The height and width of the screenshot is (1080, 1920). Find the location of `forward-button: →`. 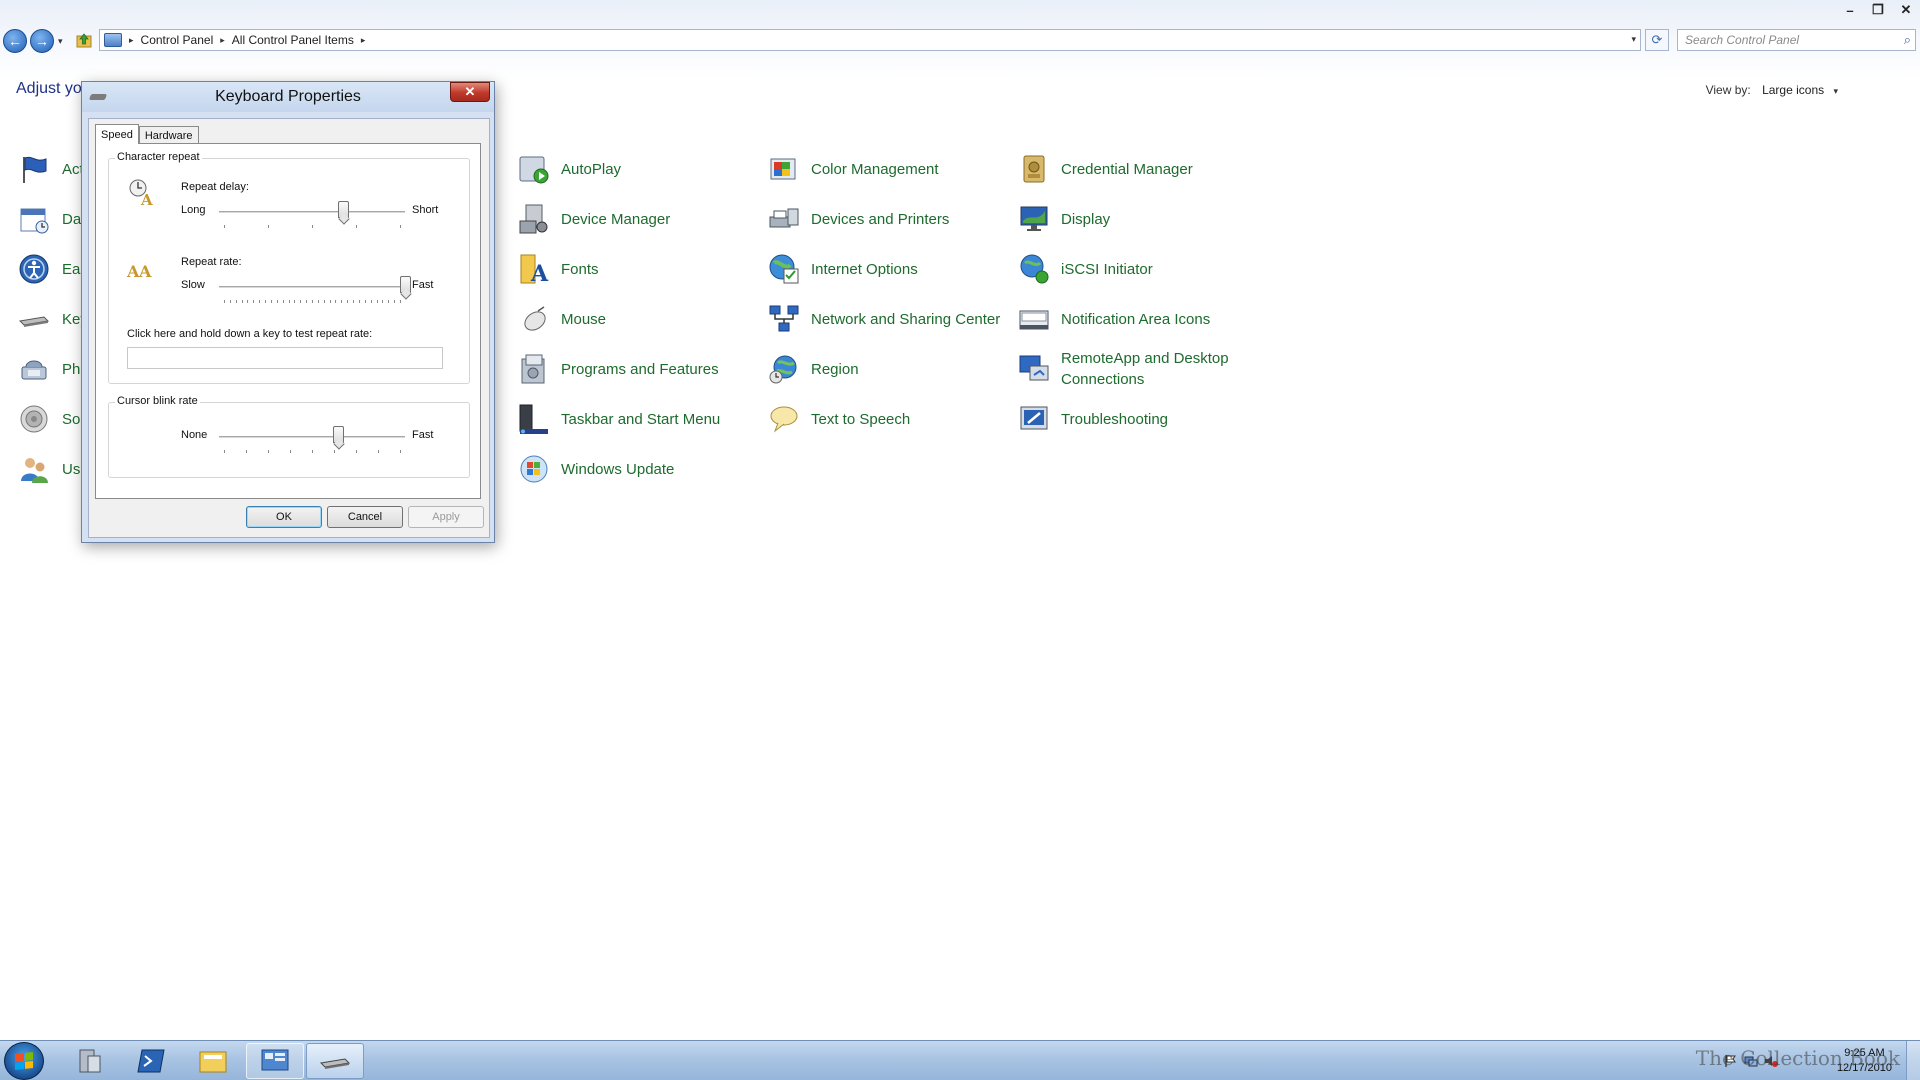

forward-button: → is located at coordinates (42, 41).